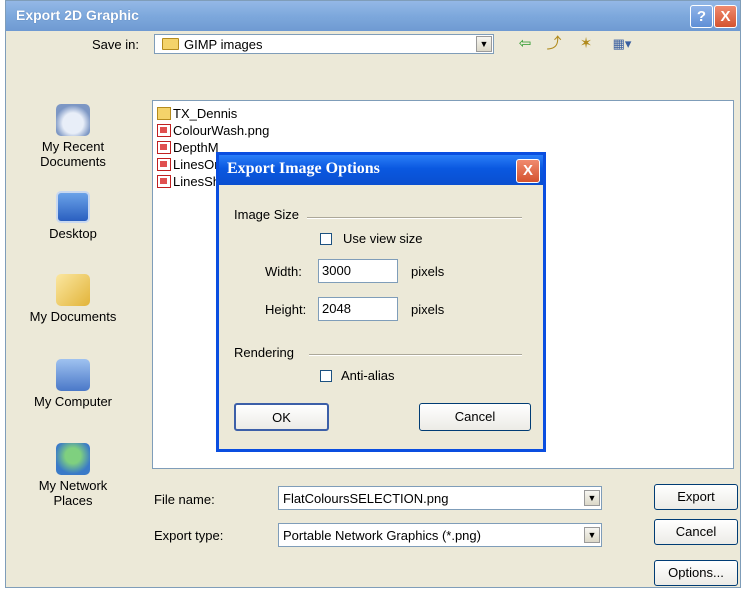 The image size is (741, 595). Describe the element at coordinates (73, 207) in the screenshot. I see `desktop-icon` at that location.